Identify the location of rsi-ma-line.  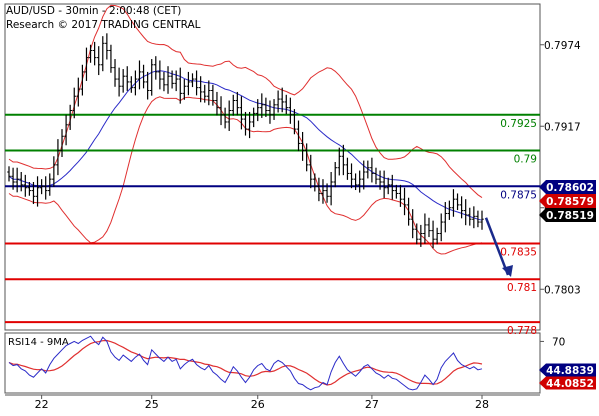
(245, 362).